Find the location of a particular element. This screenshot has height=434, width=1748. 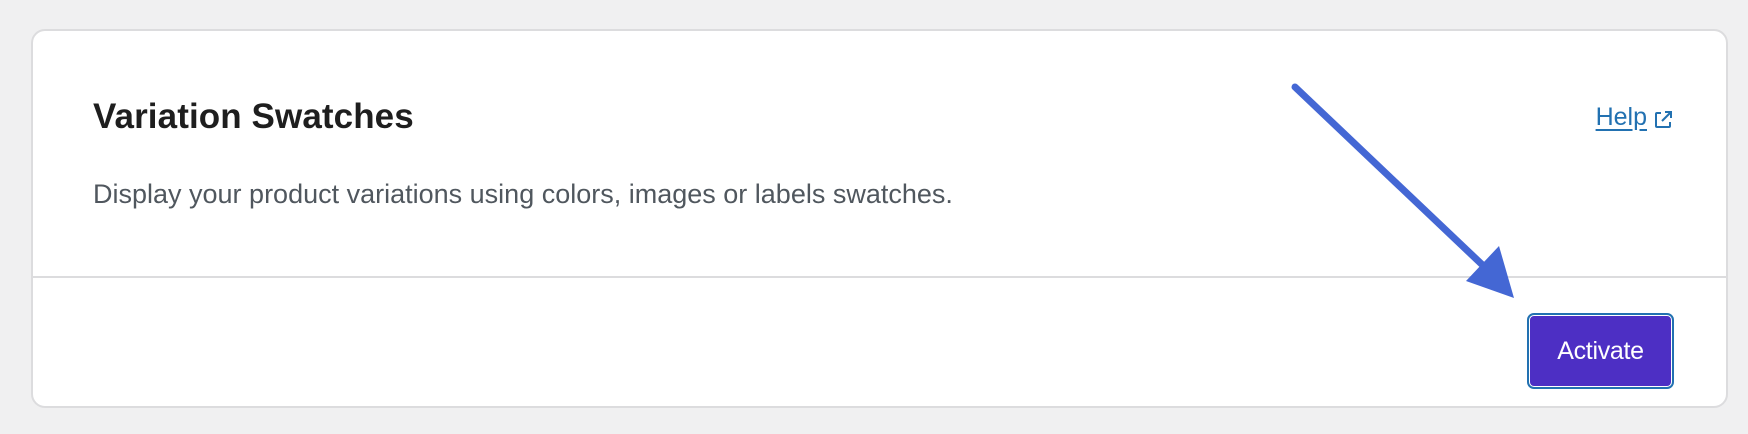

external-link-icon is located at coordinates (1663, 118).